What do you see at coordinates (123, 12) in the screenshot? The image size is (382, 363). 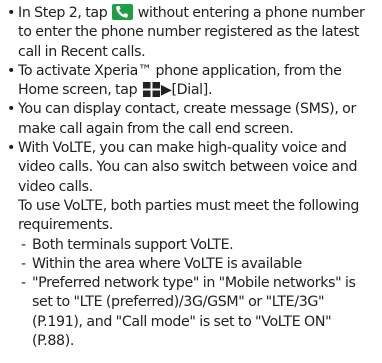 I see `phone-call-icon` at bounding box center [123, 12].